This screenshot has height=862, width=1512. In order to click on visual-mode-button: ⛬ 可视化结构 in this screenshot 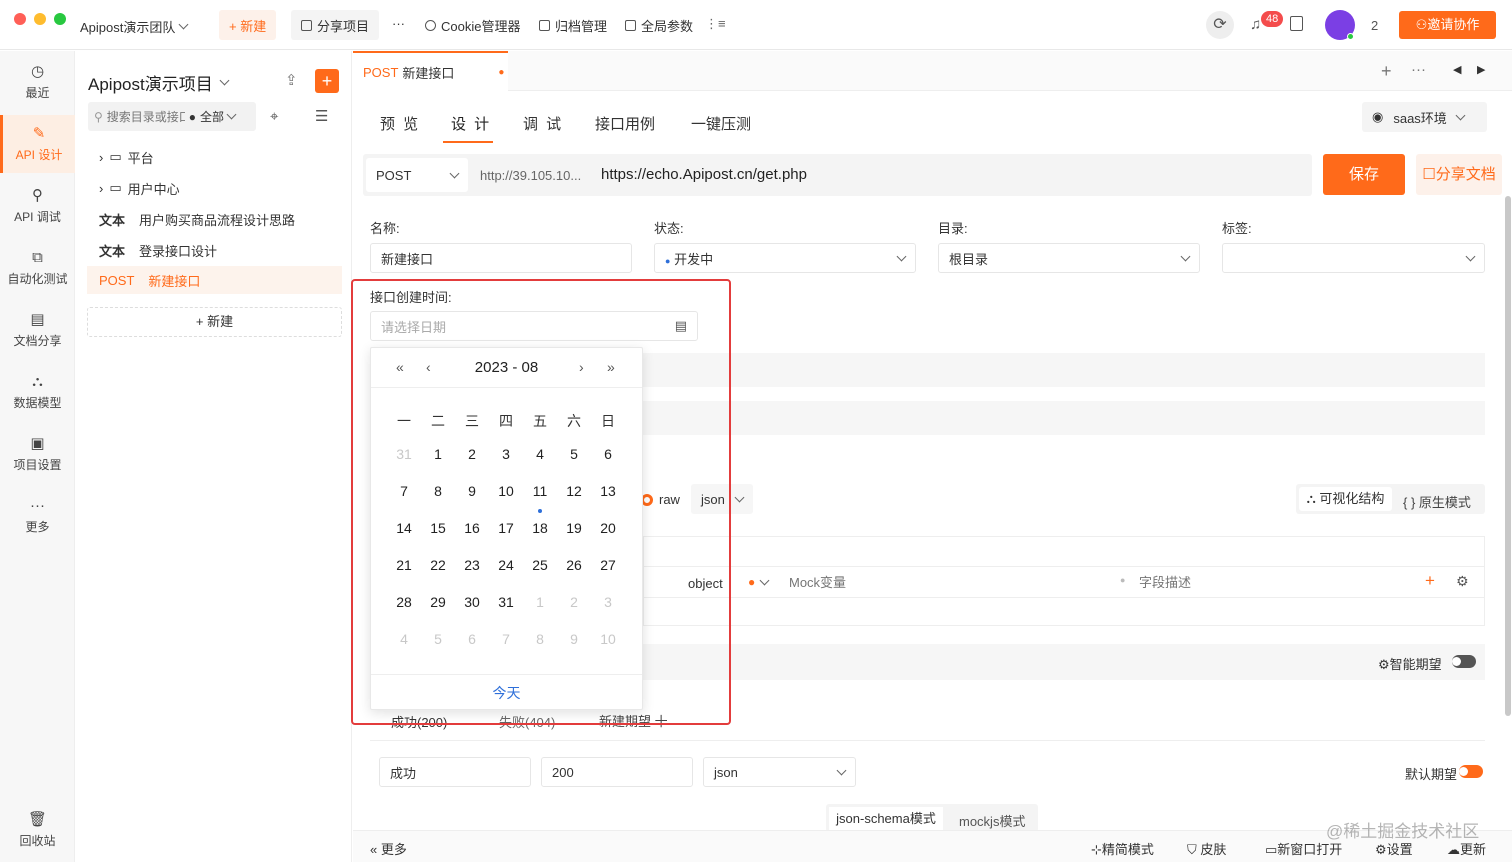, I will do `click(1345, 499)`.